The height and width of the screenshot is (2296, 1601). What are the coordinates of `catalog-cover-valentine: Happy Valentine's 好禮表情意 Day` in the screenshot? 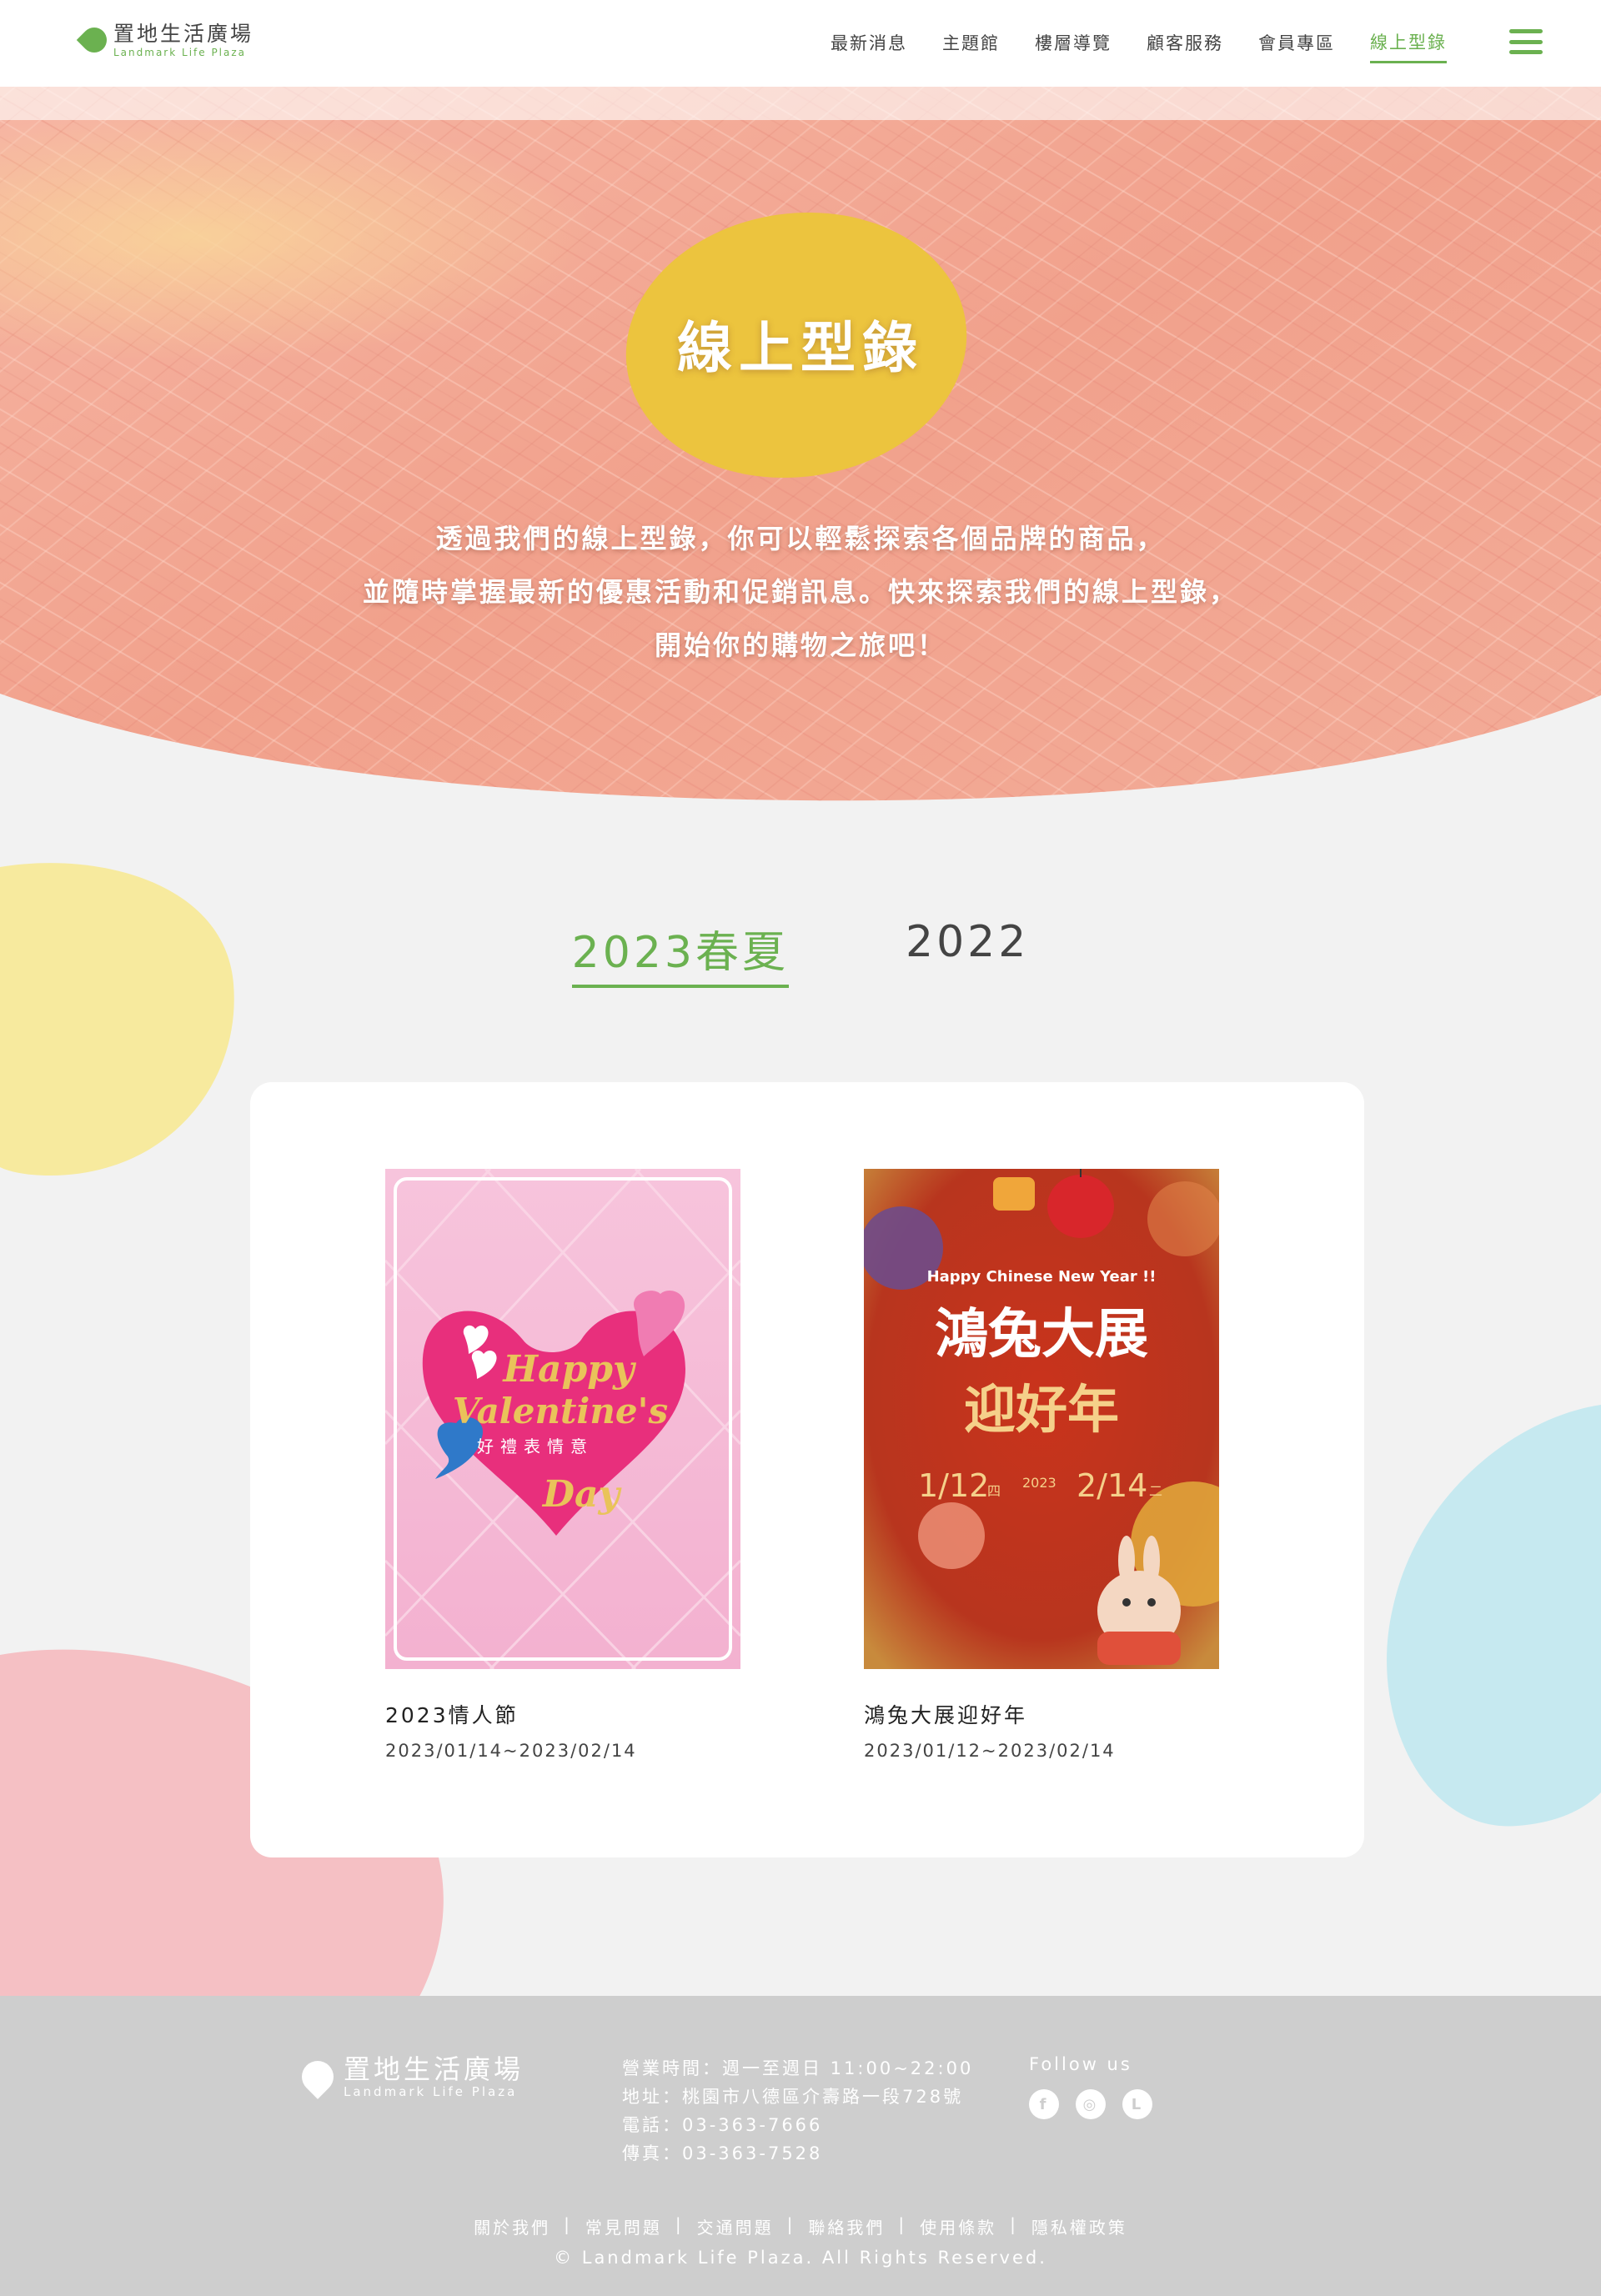 It's located at (562, 1419).